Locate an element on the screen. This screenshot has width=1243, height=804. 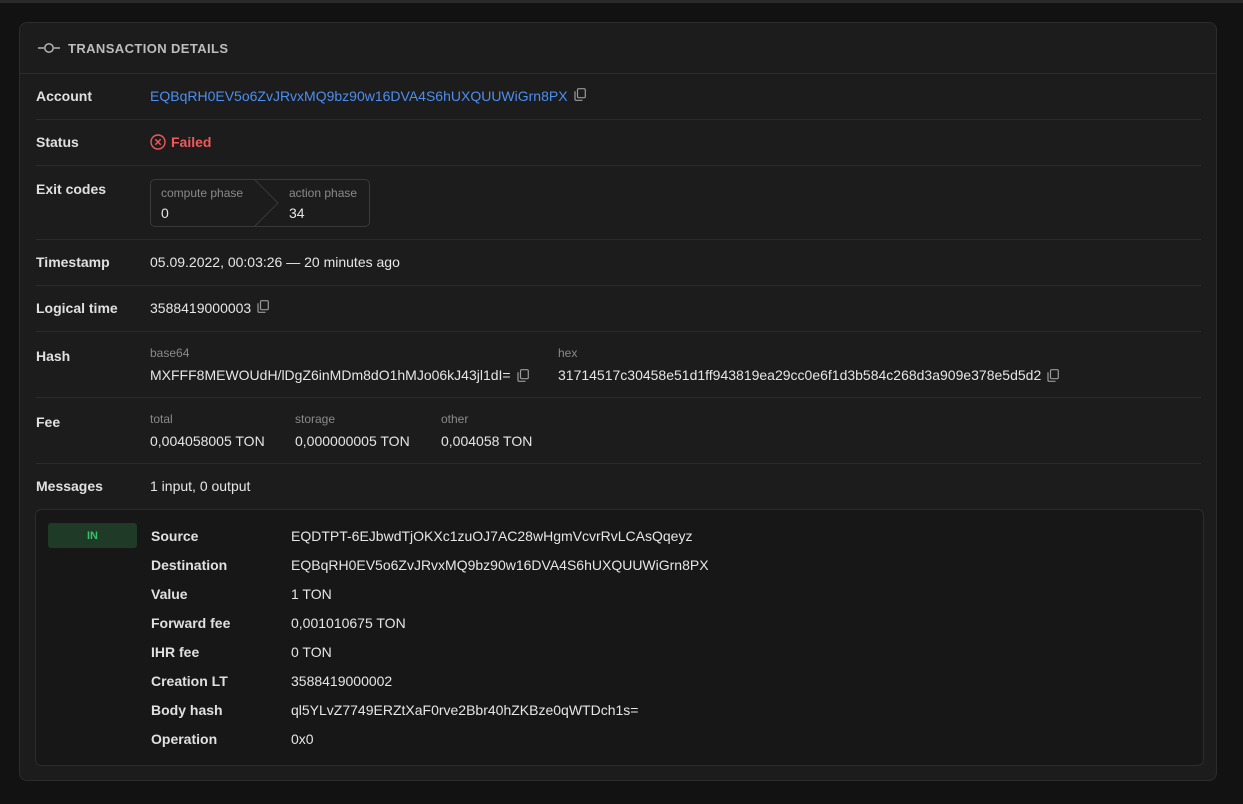
error-circle-icon is located at coordinates (158, 142).